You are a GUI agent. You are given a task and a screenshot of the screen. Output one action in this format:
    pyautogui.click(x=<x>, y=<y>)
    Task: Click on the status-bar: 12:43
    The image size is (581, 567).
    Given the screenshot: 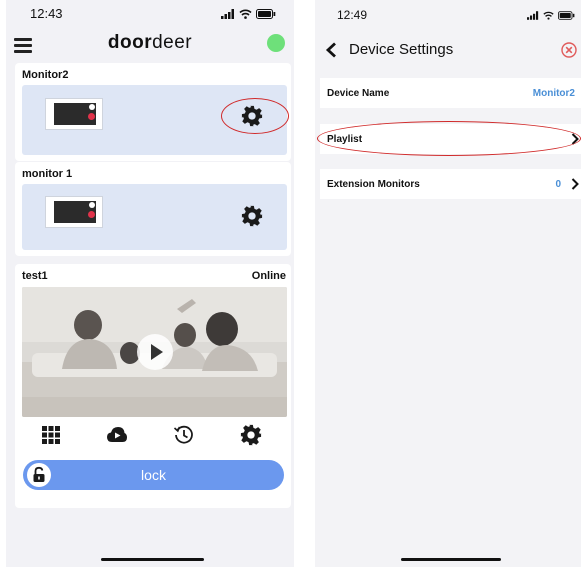 What is the action you would take?
    pyautogui.click(x=150, y=12)
    